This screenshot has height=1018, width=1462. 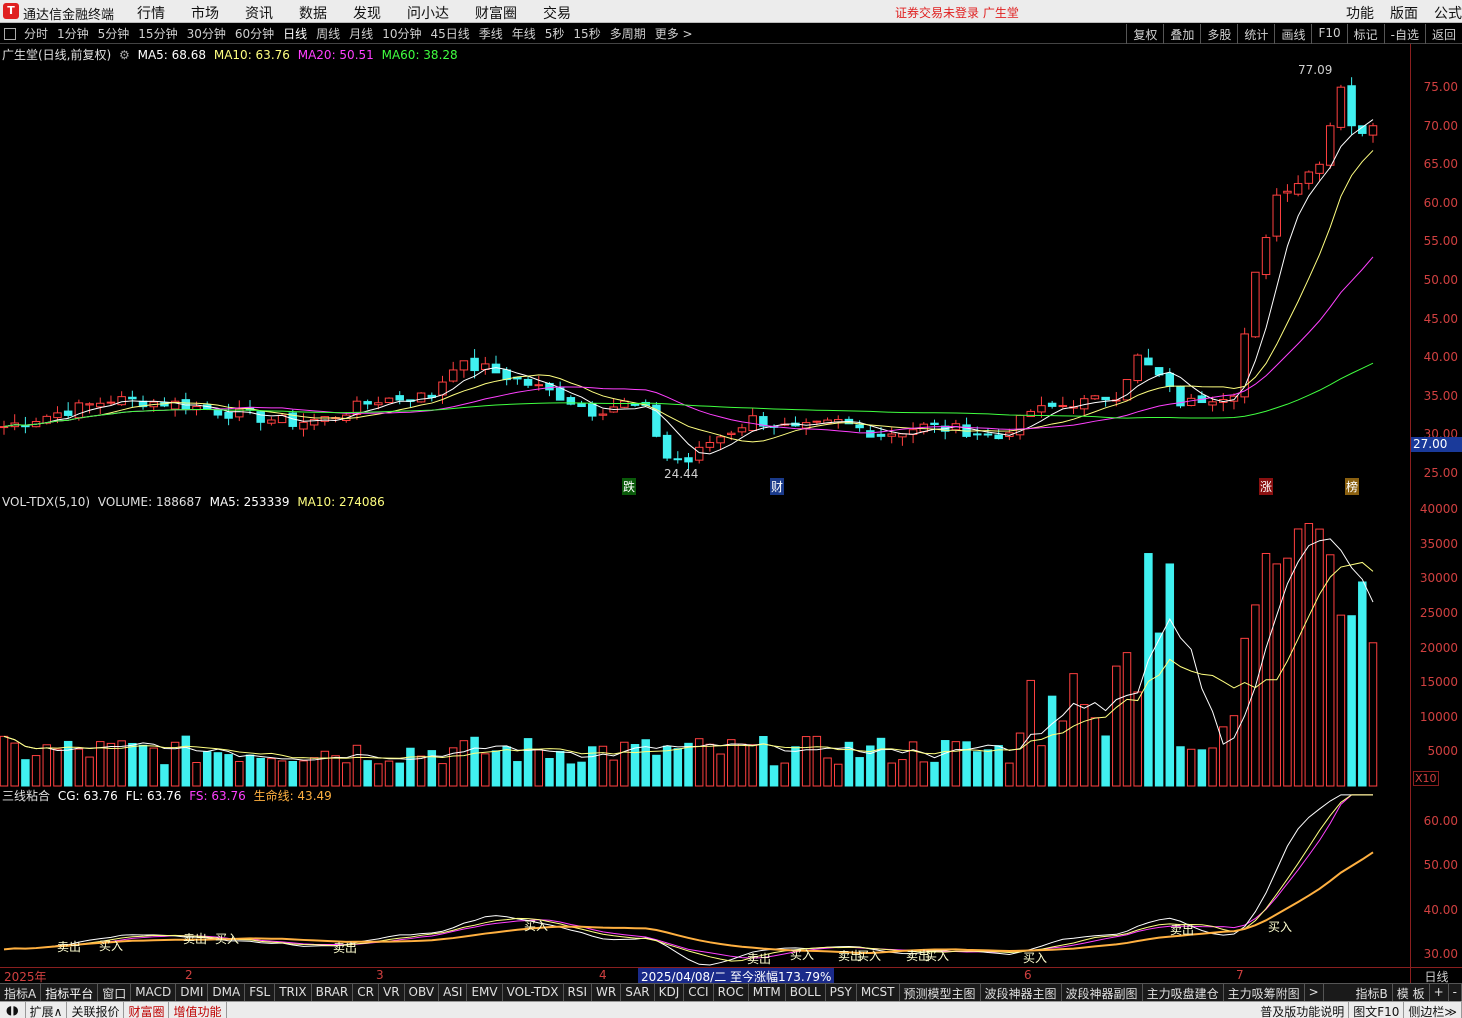 What do you see at coordinates (1377, 1010) in the screenshot?
I see `status-f10: 图文F10` at bounding box center [1377, 1010].